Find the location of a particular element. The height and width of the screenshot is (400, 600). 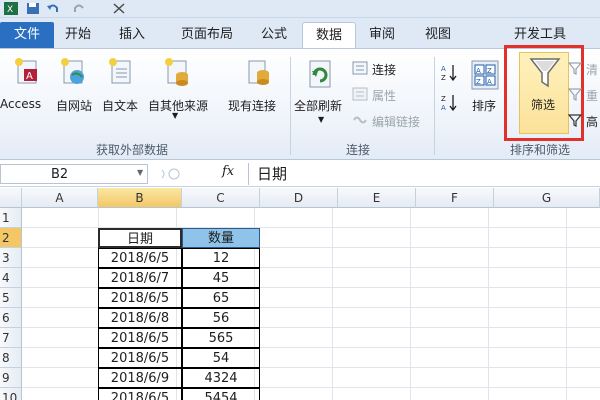

svg-text: X is located at coordinates (10, 10).